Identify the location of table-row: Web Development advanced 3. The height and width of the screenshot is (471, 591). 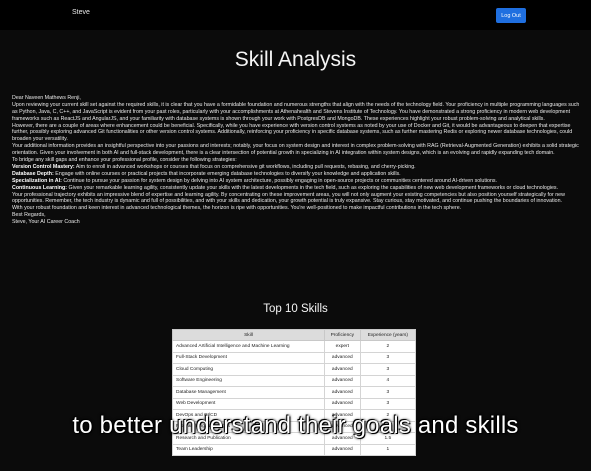
(294, 403).